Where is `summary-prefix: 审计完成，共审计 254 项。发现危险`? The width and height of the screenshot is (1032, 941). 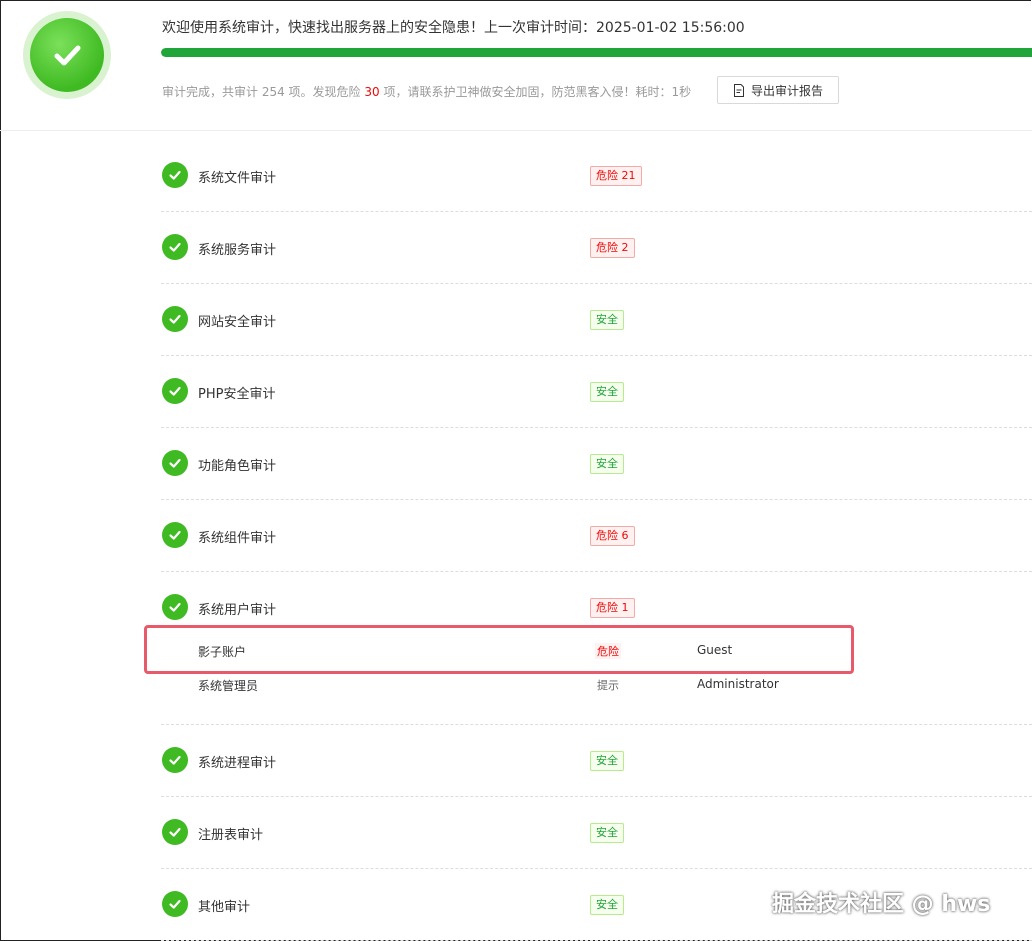 summary-prefix: 审计完成，共审计 254 项。发现危险 is located at coordinates (263, 92).